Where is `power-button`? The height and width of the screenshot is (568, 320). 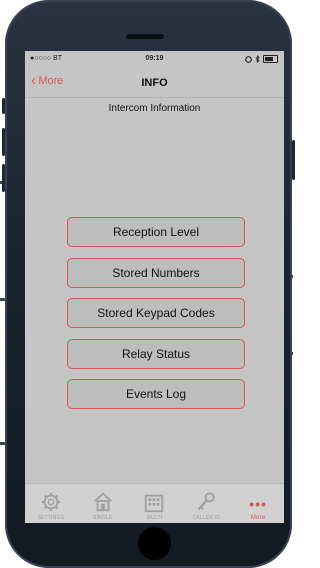 power-button is located at coordinates (293, 160).